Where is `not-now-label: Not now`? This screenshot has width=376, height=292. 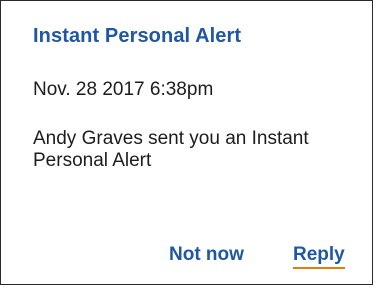 not-now-label: Not now is located at coordinates (206, 254).